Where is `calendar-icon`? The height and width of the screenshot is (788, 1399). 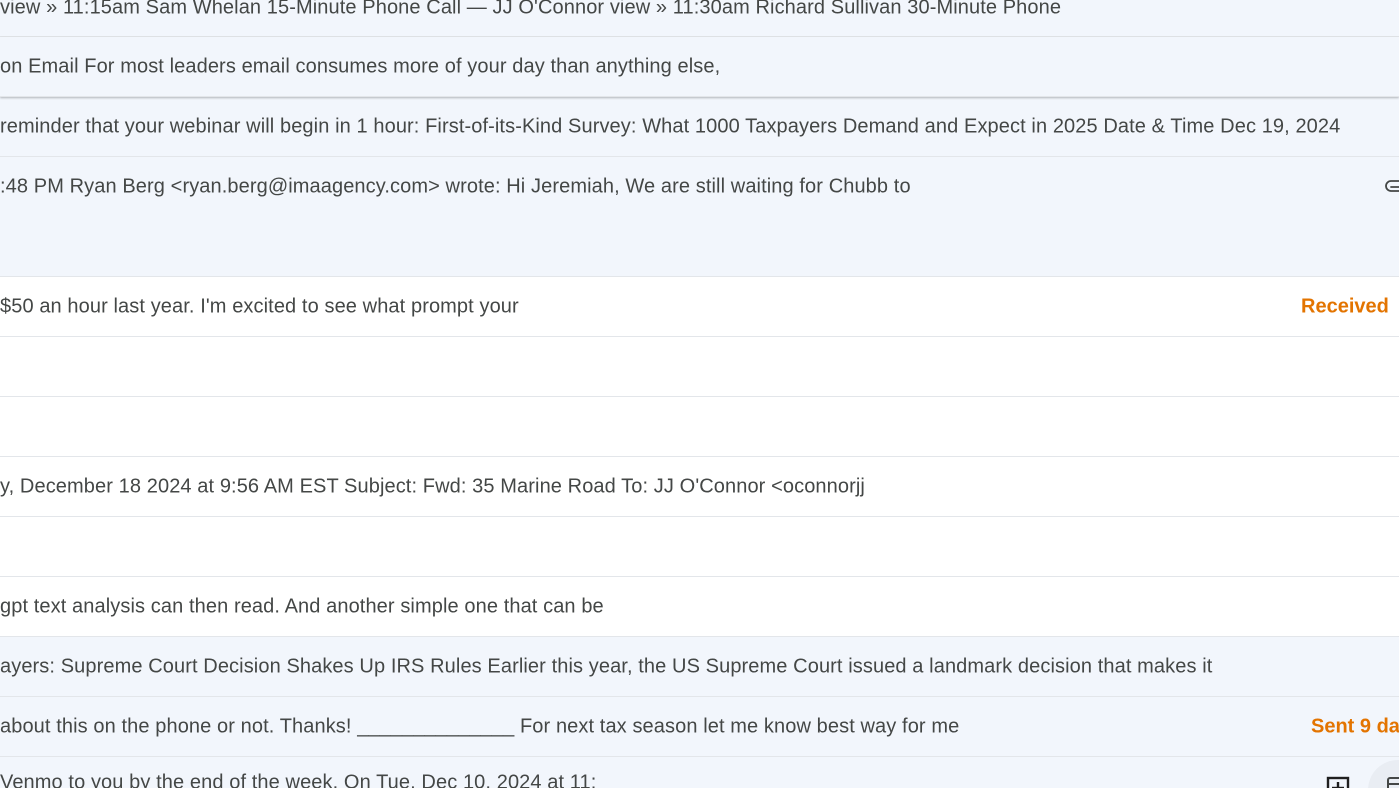
calendar-icon is located at coordinates (1383, 774).